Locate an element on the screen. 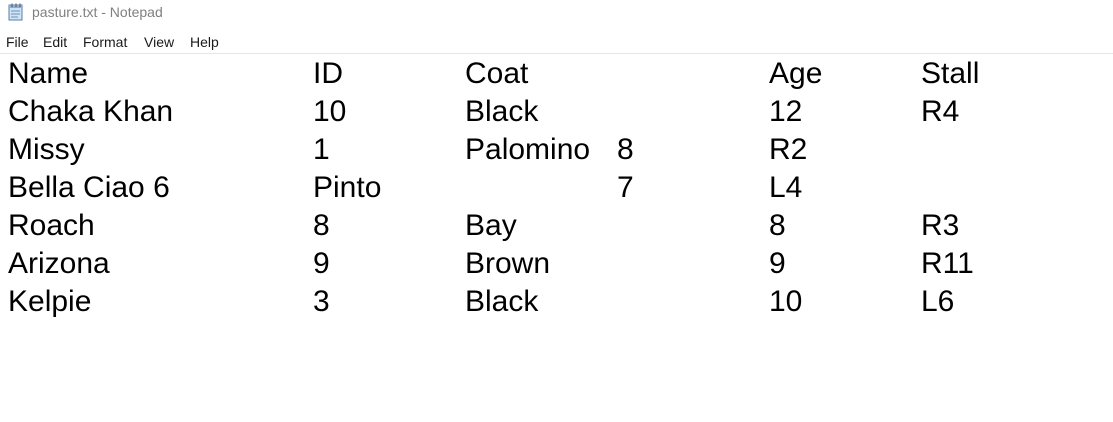  text-cell: Roach is located at coordinates (51, 225).